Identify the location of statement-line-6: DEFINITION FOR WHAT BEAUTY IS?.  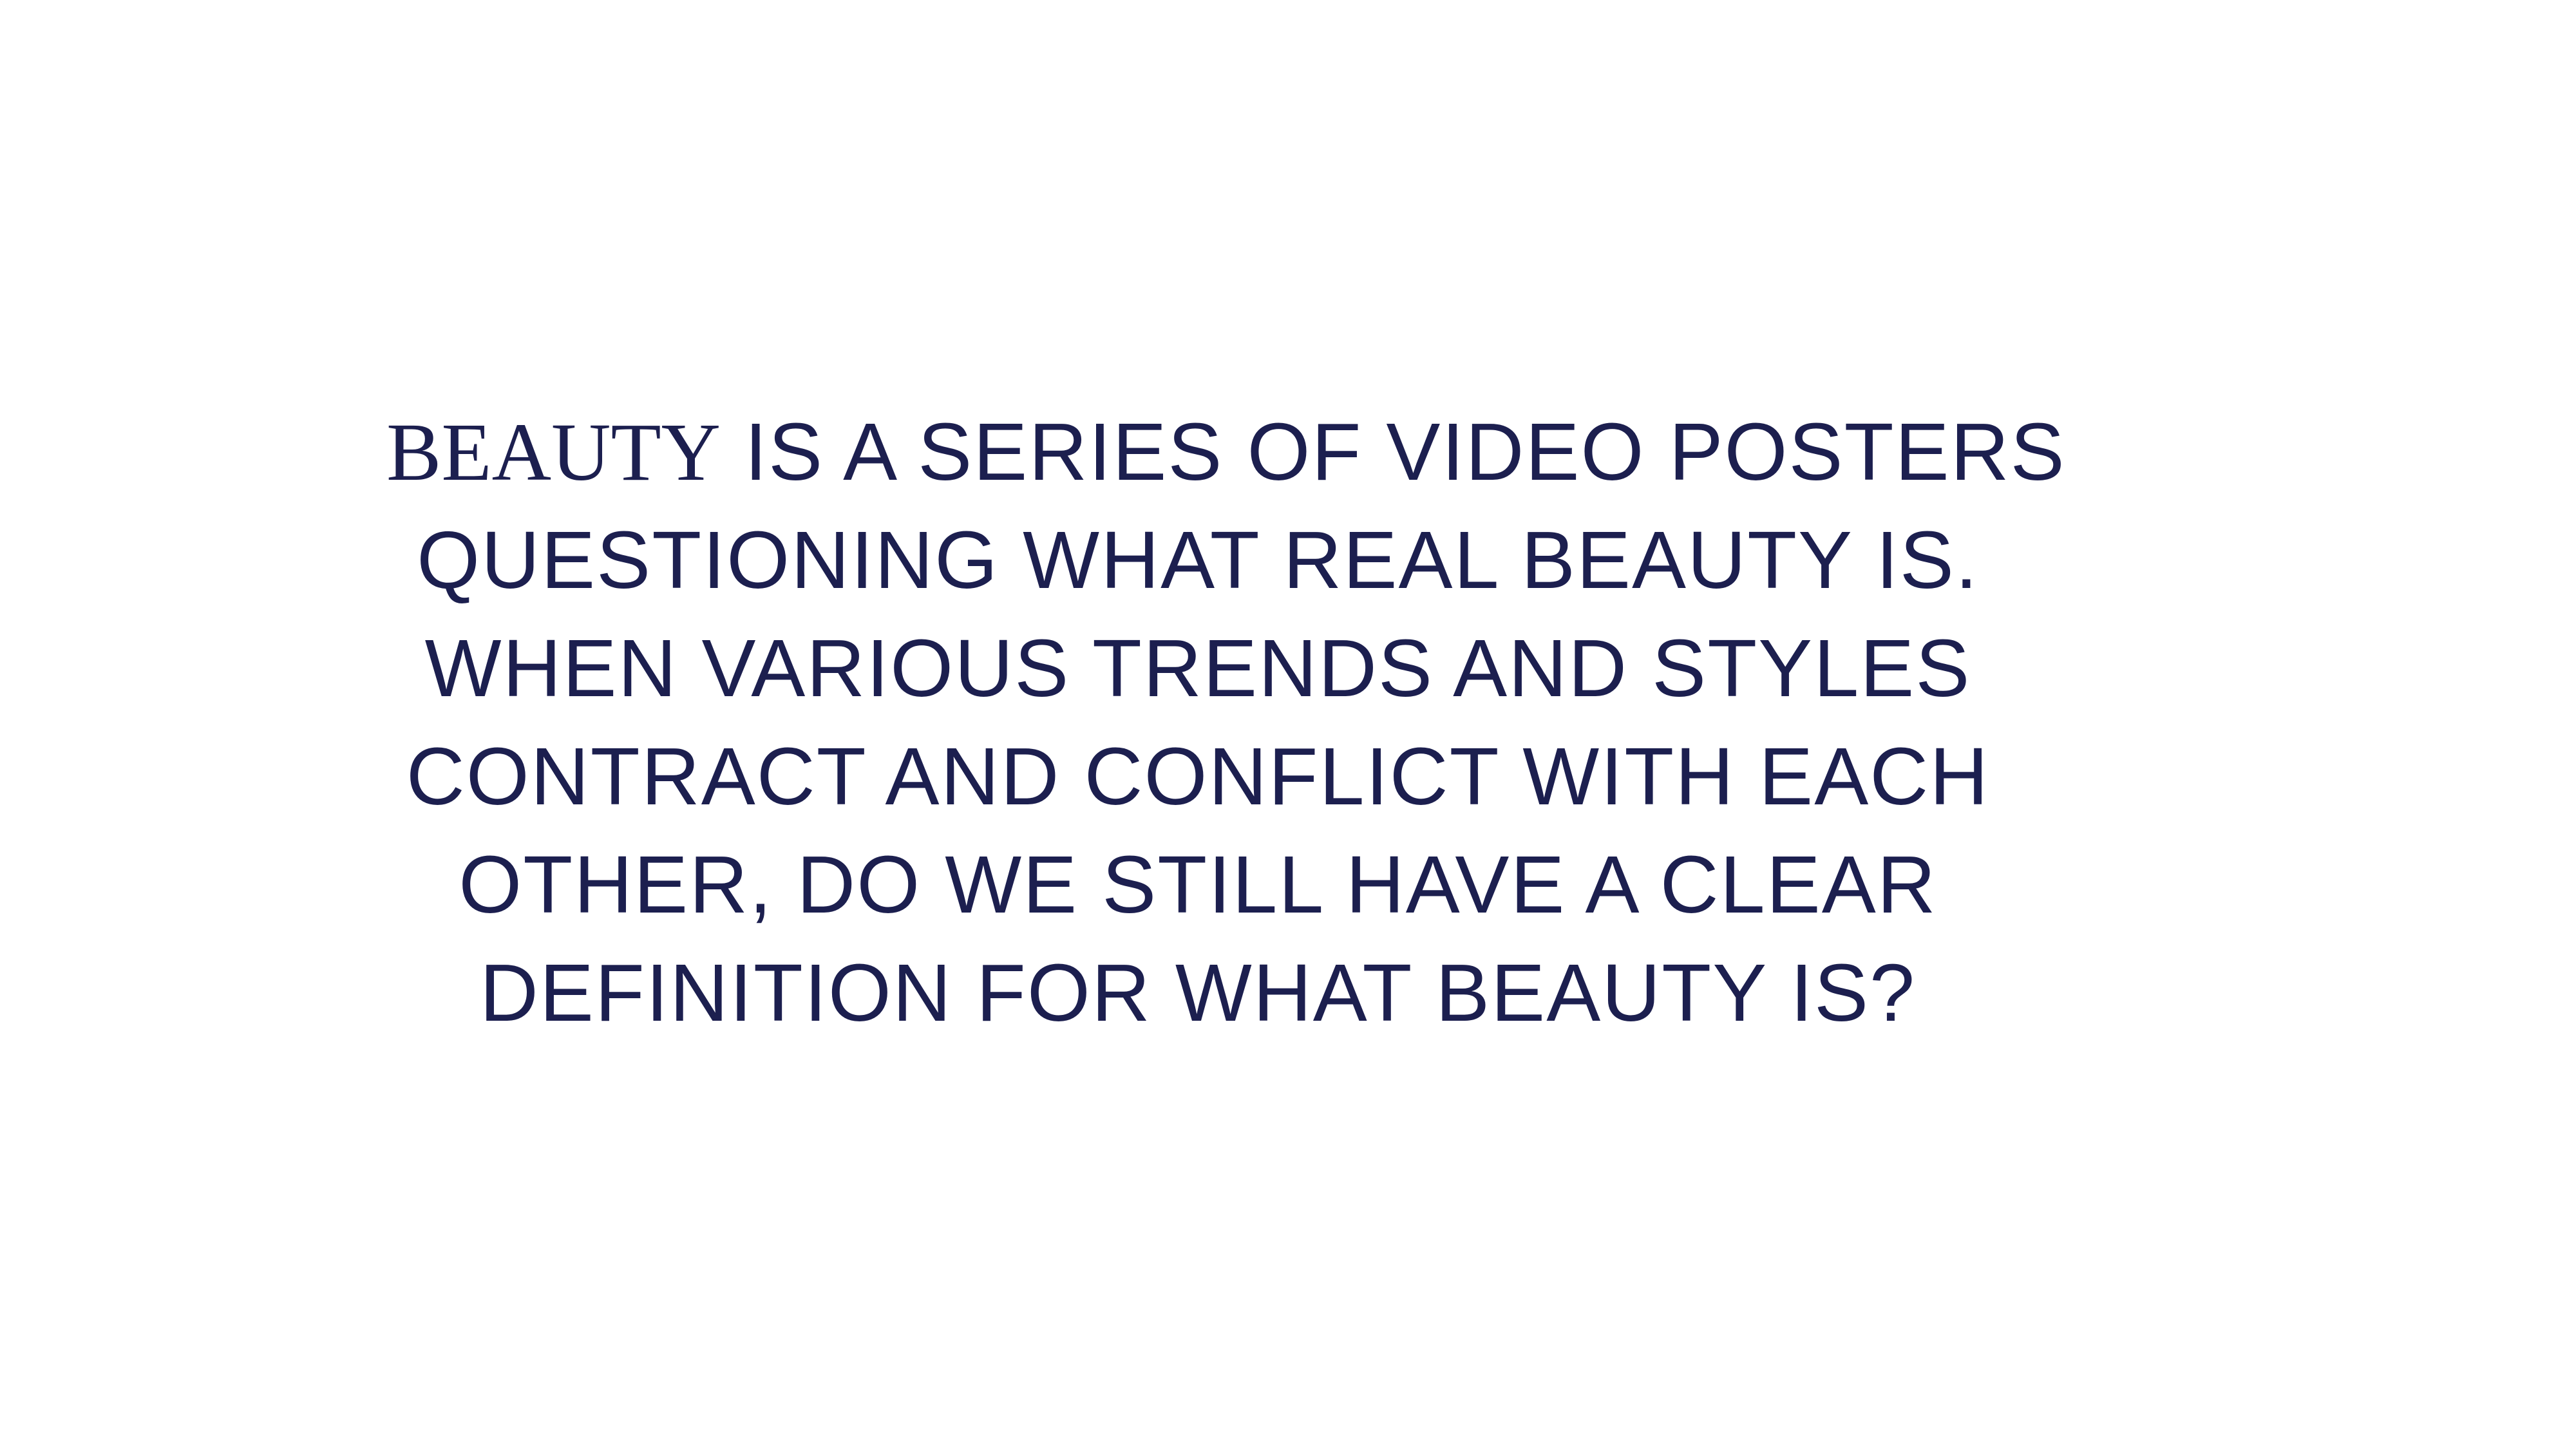
(1198, 993).